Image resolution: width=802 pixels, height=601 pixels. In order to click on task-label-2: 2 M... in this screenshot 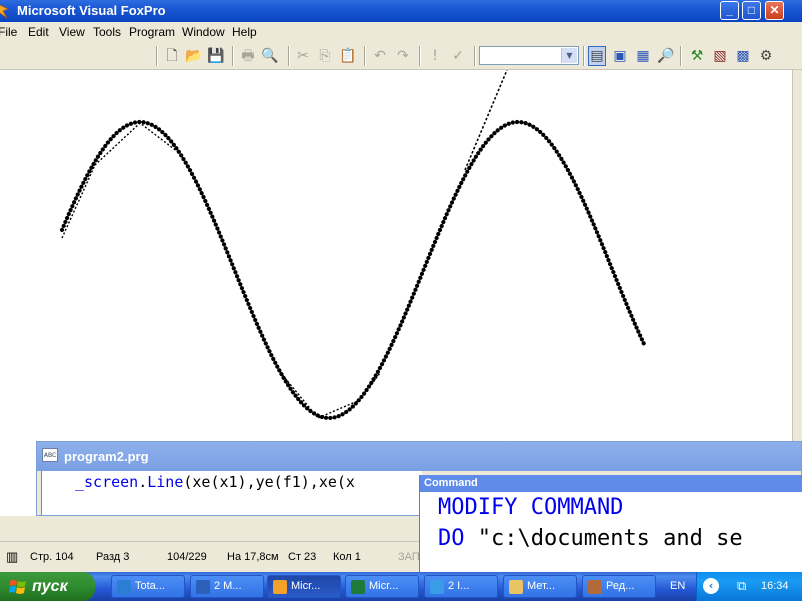, I will do `click(228, 586)`.